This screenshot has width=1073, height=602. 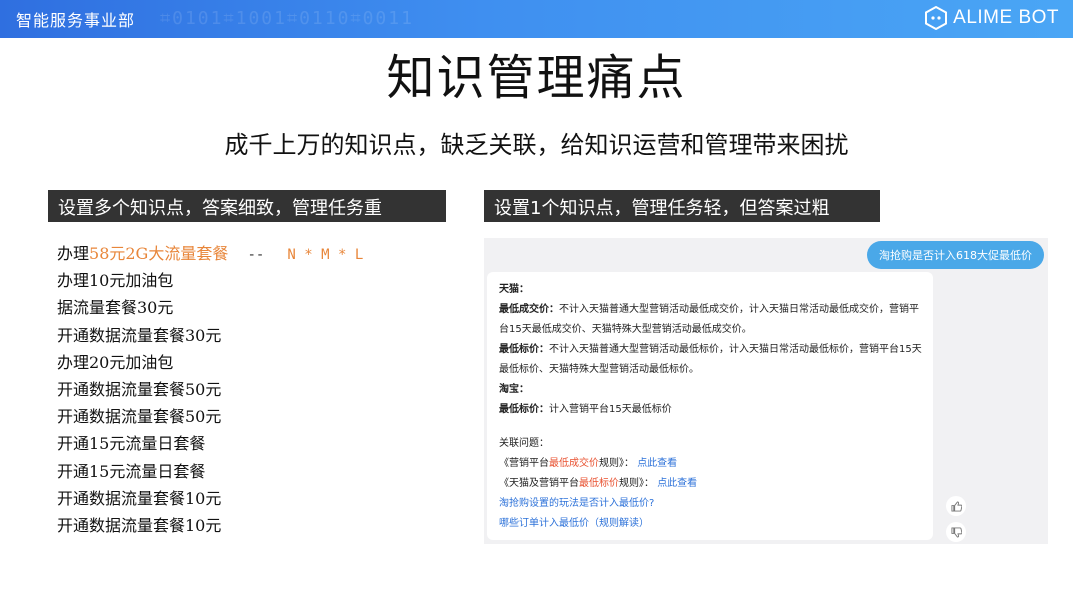 What do you see at coordinates (524, 463) in the screenshot?
I see `related-text: 《营销平台` at bounding box center [524, 463].